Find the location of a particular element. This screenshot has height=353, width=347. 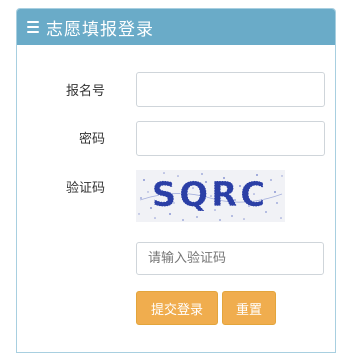

captcha-noise: SQRC is located at coordinates (210, 196).